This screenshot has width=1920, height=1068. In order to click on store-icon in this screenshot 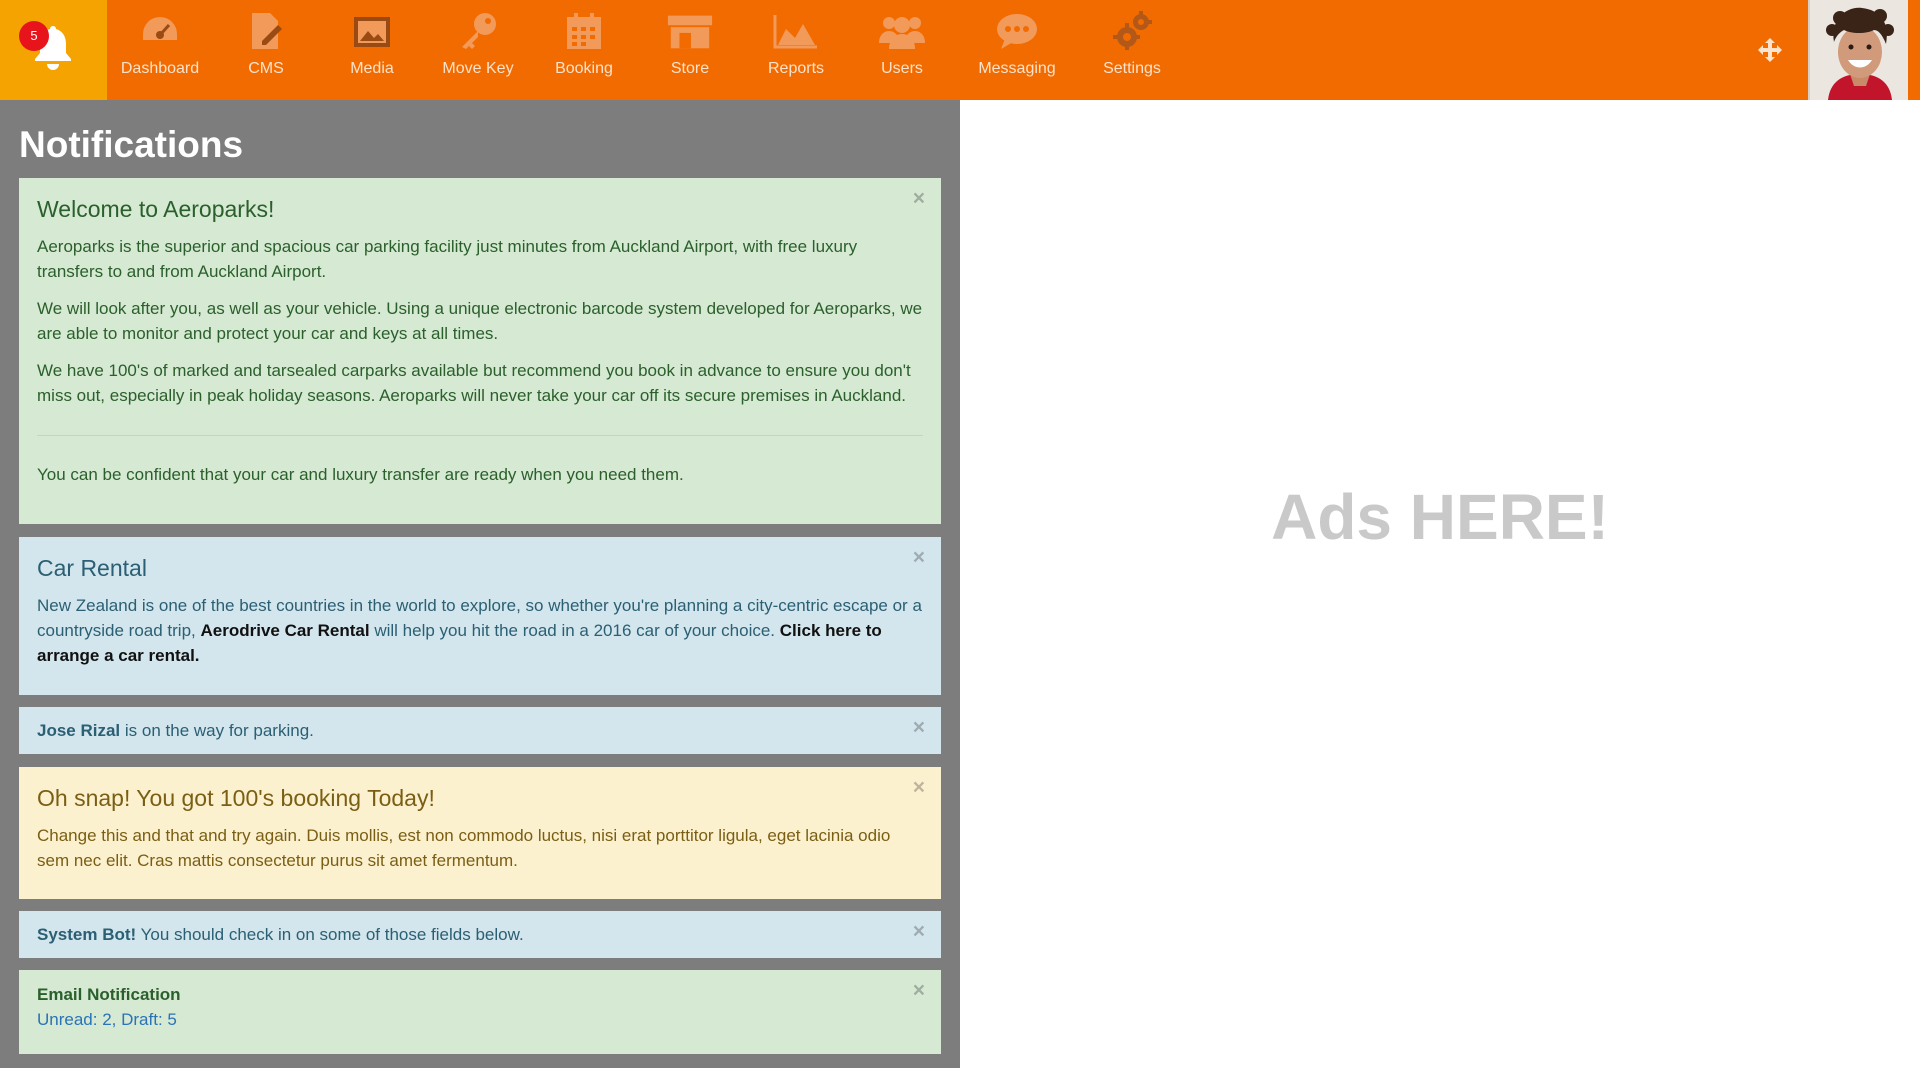, I will do `click(690, 31)`.